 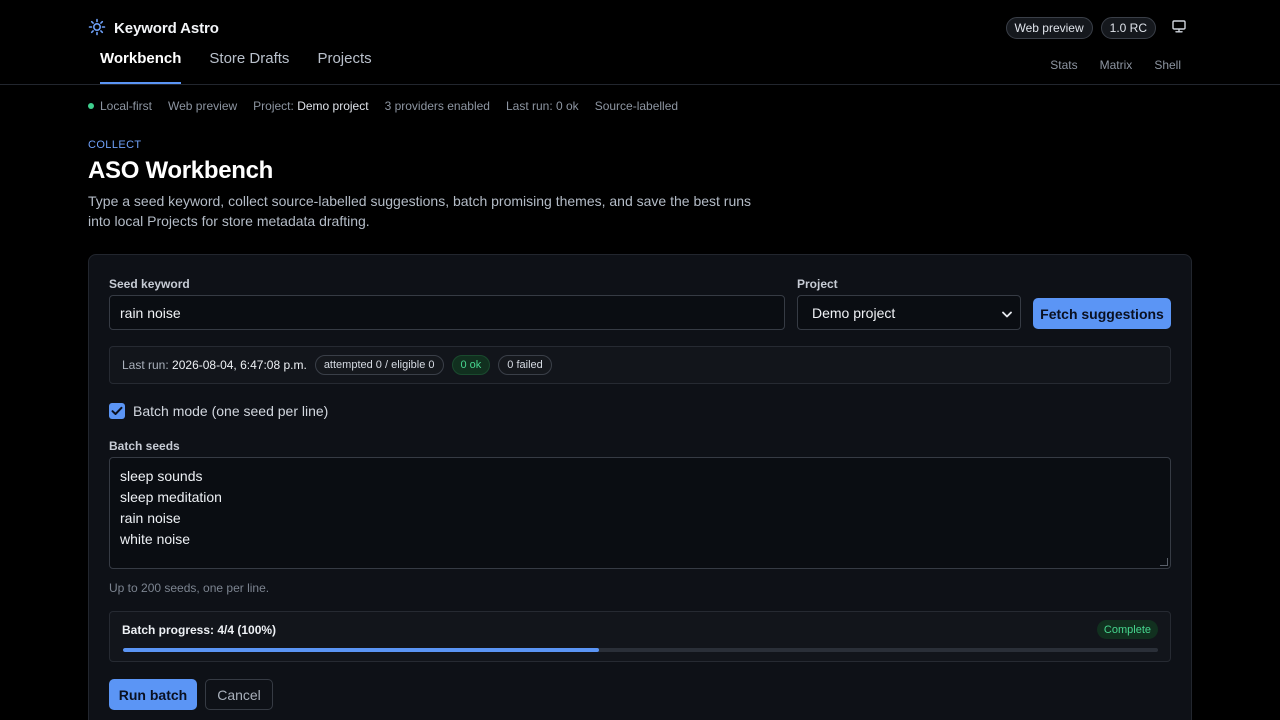 What do you see at coordinates (636, 106) in the screenshot?
I see `source-status: Source-labelled` at bounding box center [636, 106].